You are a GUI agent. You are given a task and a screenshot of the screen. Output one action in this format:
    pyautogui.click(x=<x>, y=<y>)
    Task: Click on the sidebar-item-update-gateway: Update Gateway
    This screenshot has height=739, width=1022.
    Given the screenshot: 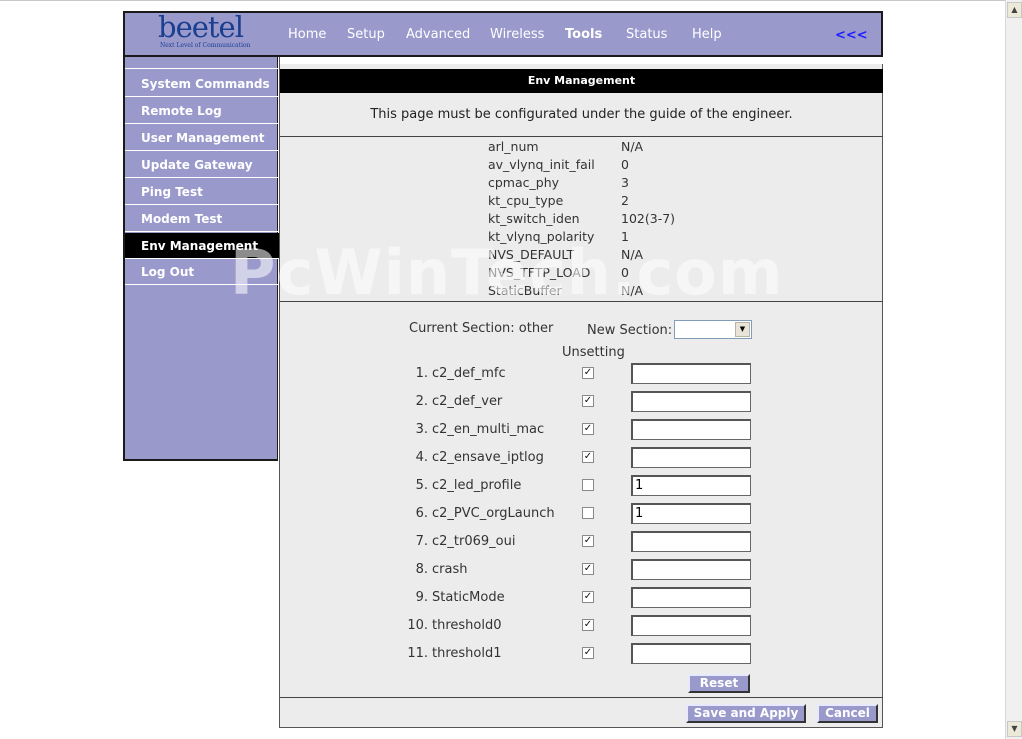 What is the action you would take?
    pyautogui.click(x=202, y=165)
    